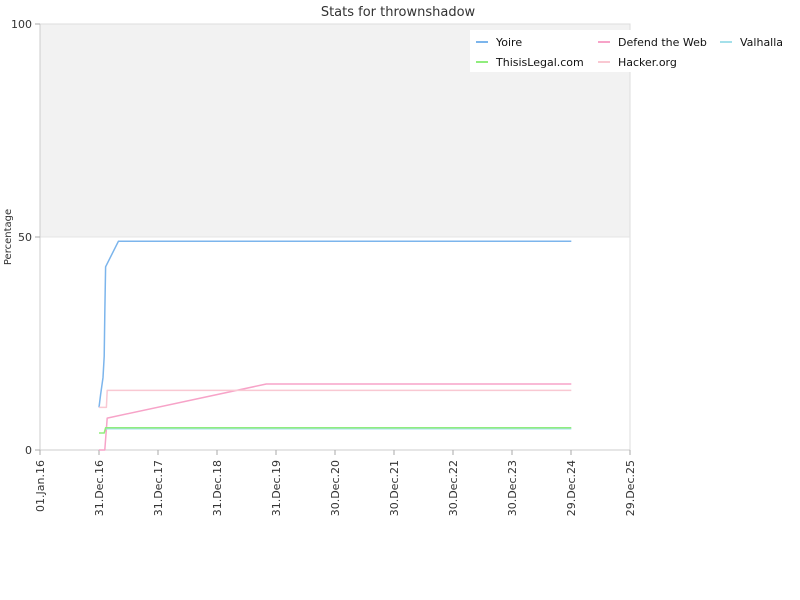 This screenshot has width=800, height=600. What do you see at coordinates (40, 486) in the screenshot?
I see `x-tick-label: 01.Jan.16` at bounding box center [40, 486].